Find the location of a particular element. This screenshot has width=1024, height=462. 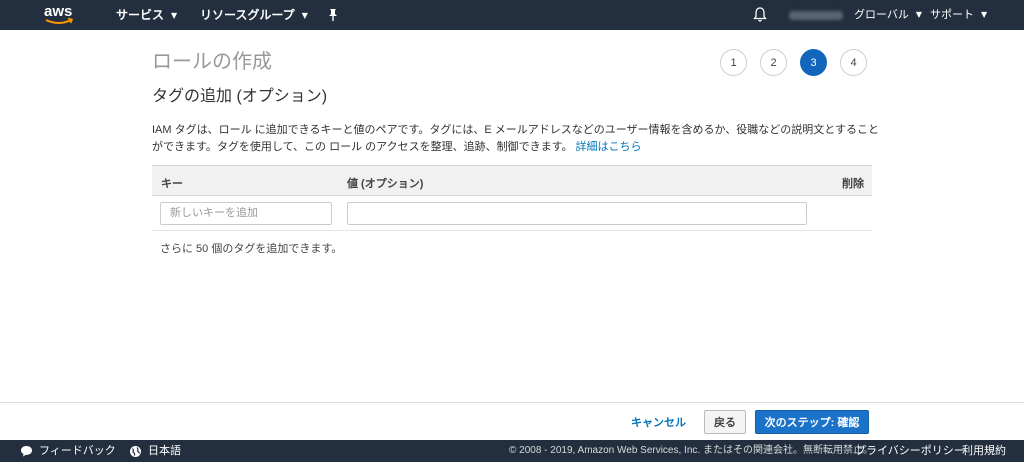

value-input is located at coordinates (577, 213).